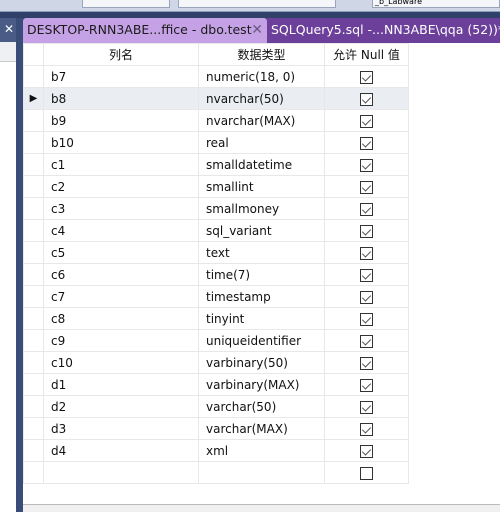  Describe the element at coordinates (261, 186) in the screenshot. I see `data-type-cell: smallint` at that location.